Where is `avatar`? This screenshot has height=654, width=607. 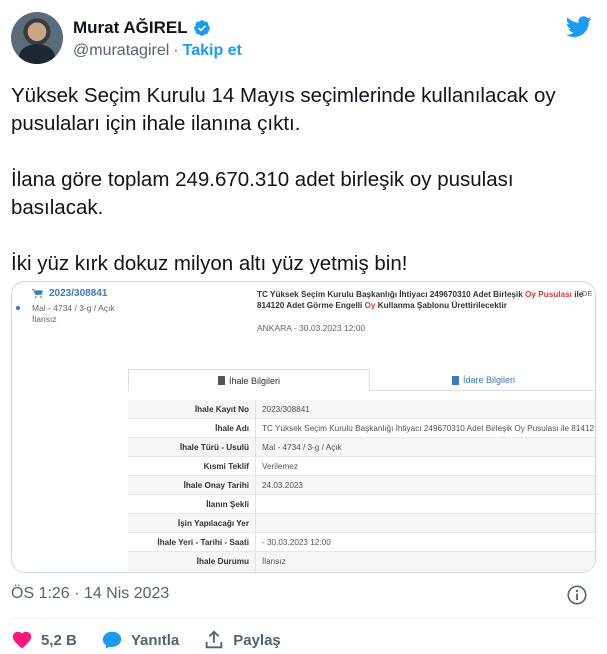 avatar is located at coordinates (37, 38).